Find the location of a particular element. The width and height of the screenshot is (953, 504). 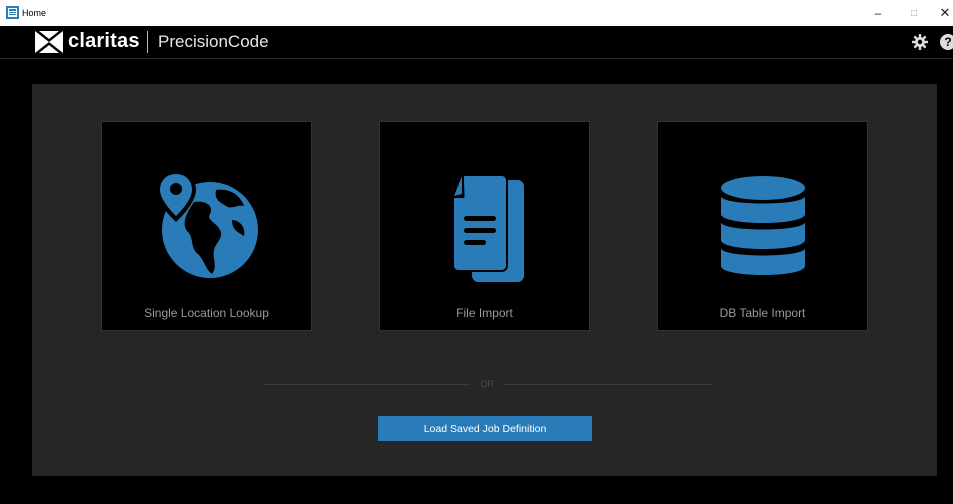

db-table-import-tile: DB Table Import is located at coordinates (762, 226).